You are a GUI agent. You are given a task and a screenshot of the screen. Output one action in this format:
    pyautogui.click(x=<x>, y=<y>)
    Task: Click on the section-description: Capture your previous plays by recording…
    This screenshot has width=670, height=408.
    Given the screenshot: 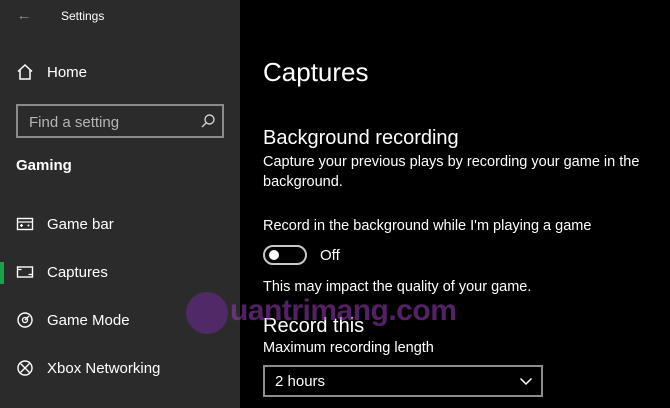 What is the action you would take?
    pyautogui.click(x=451, y=172)
    